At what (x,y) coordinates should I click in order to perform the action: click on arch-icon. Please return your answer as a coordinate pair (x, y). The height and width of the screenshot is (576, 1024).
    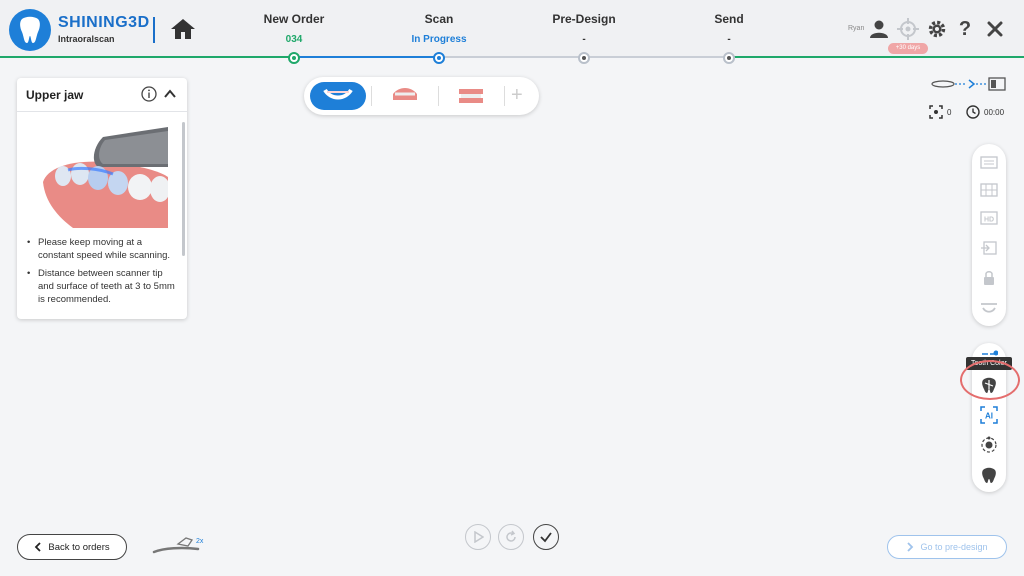
    Looking at the image, I should click on (989, 308).